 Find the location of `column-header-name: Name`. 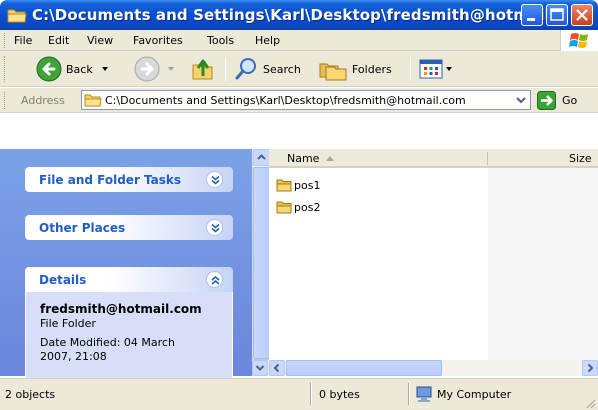

column-header-name: Name is located at coordinates (303, 158).